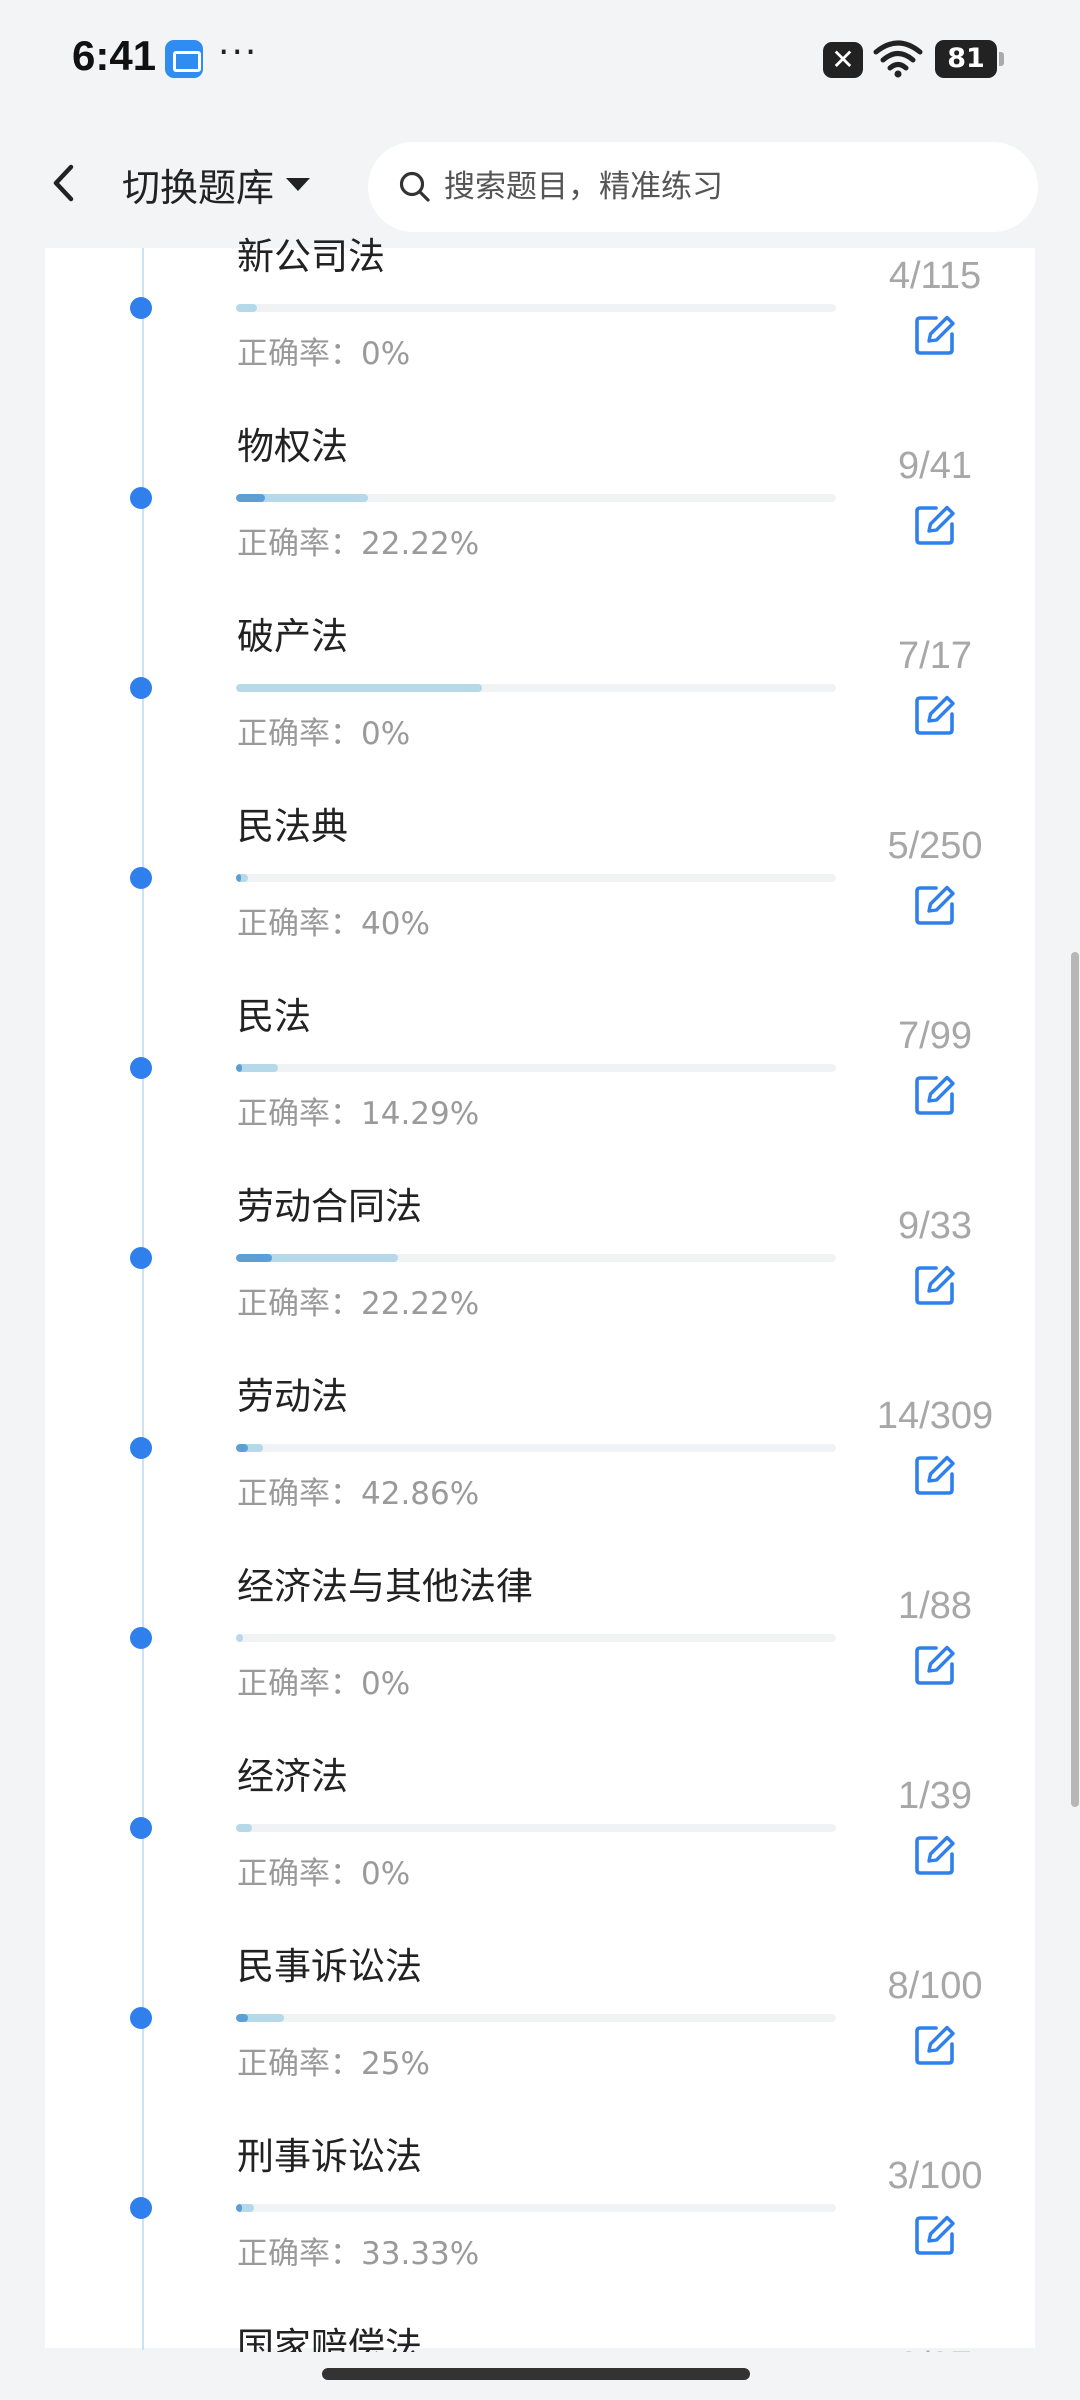 The height and width of the screenshot is (2400, 1080). What do you see at coordinates (536, 2374) in the screenshot?
I see `home-indicator` at bounding box center [536, 2374].